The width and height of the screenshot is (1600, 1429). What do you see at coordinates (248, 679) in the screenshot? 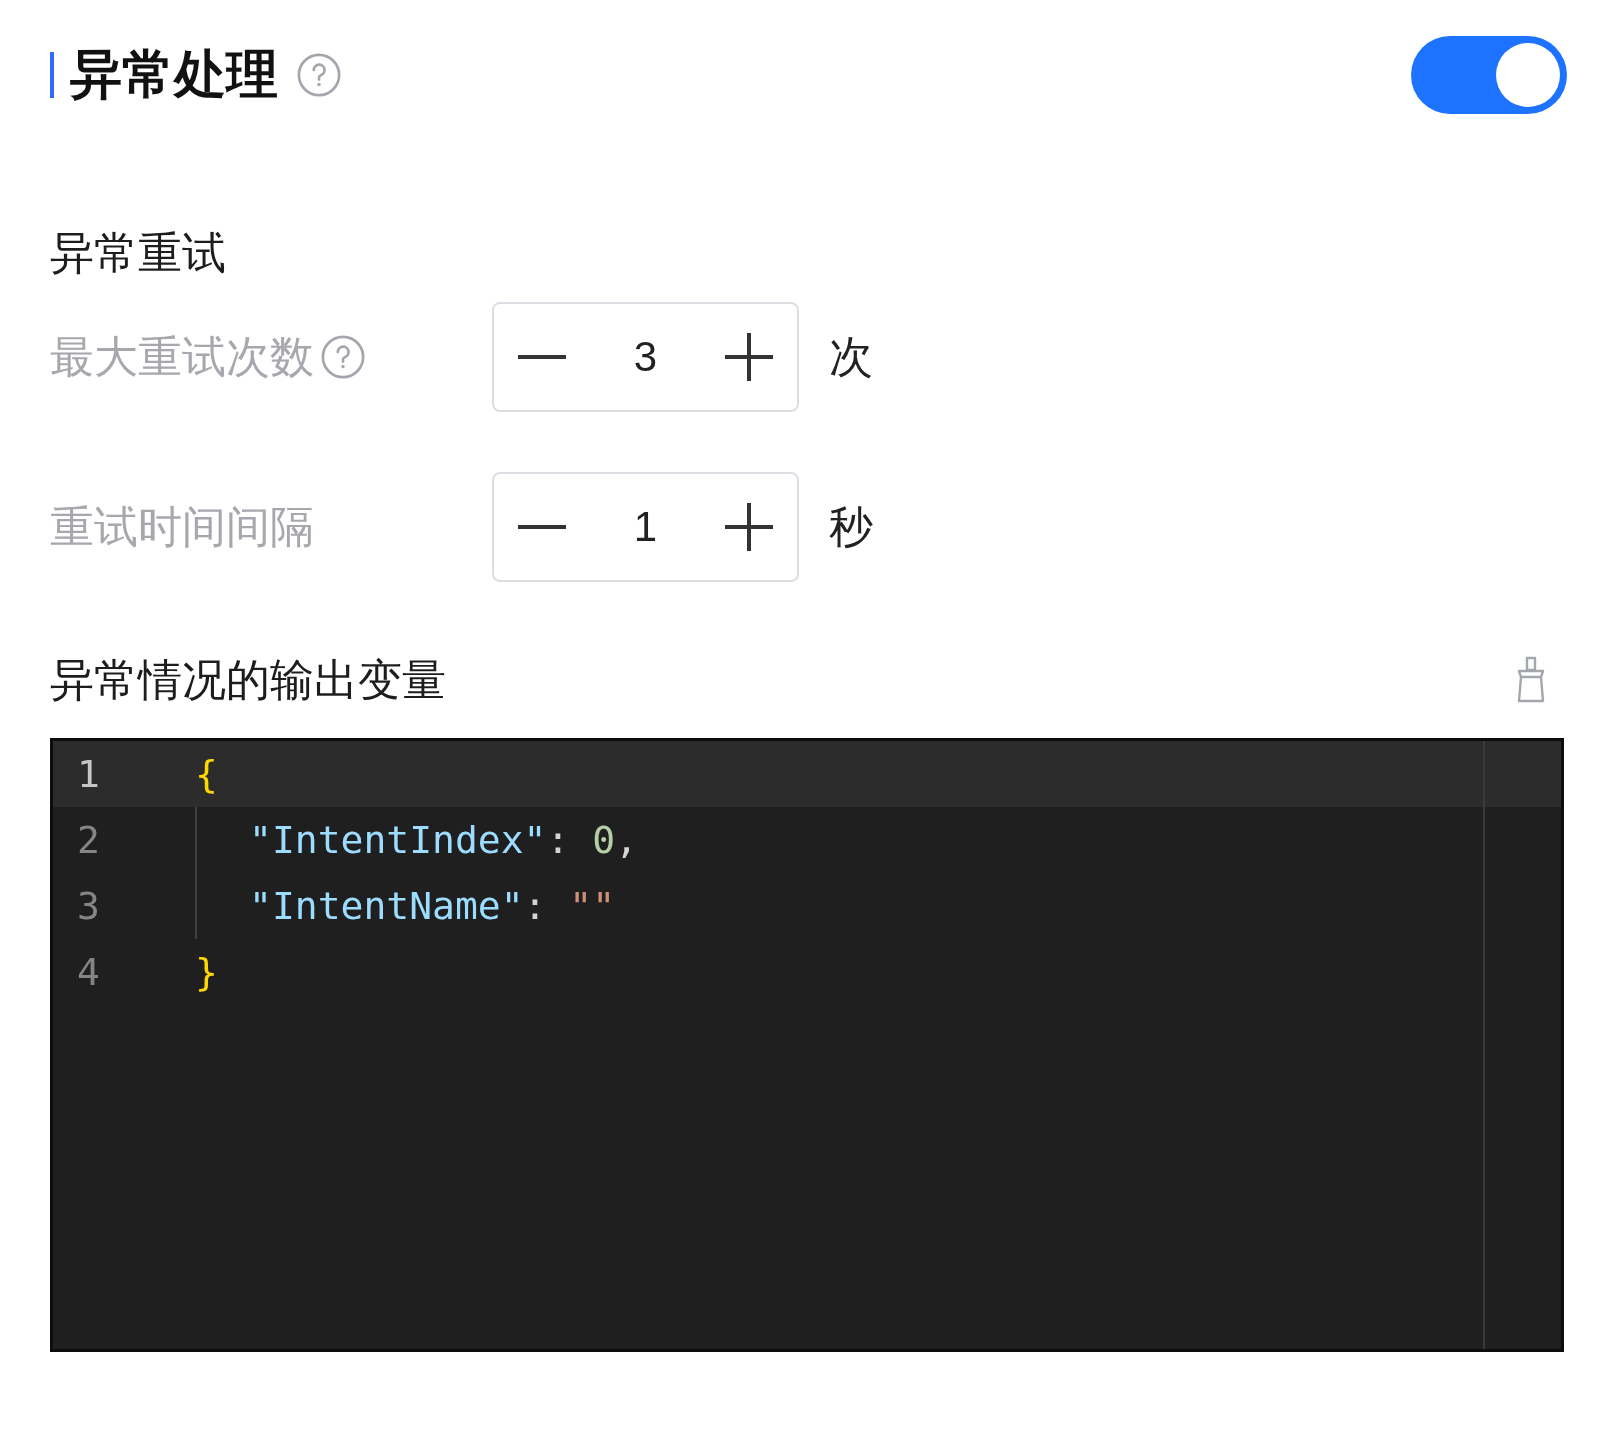
I see `subsection-title: 异常情况的输出变量` at bounding box center [248, 679].